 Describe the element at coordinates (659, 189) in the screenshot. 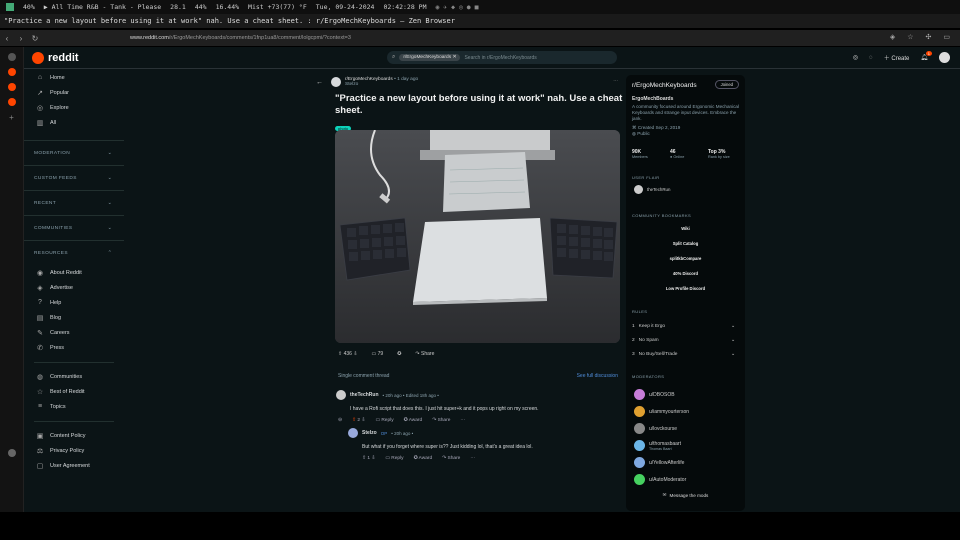

I see `user-flair-name: theTechRun` at that location.